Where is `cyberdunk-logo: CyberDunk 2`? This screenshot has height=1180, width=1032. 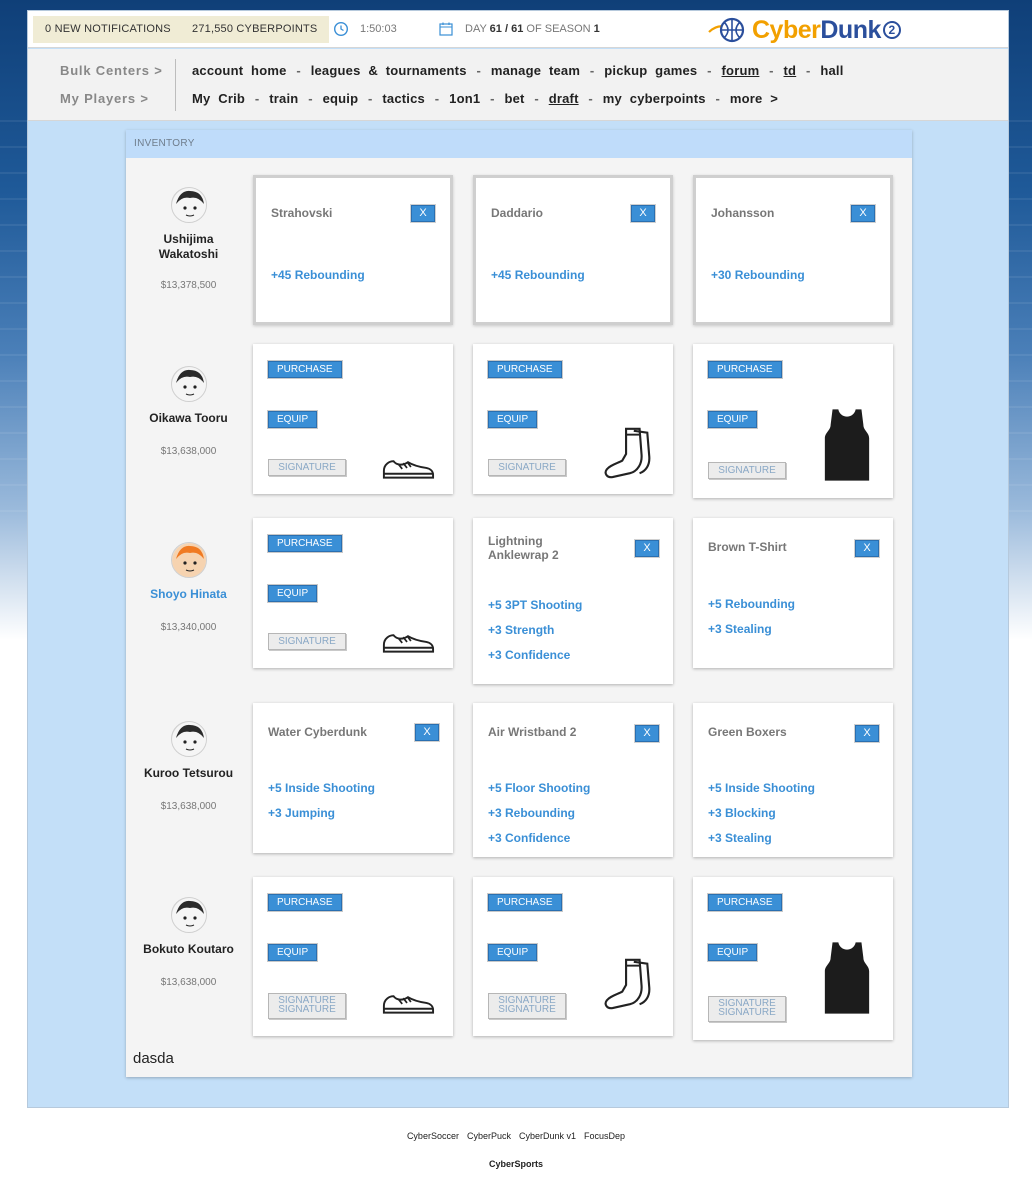
cyberdunk-logo: CyberDunk 2 is located at coordinates (804, 30).